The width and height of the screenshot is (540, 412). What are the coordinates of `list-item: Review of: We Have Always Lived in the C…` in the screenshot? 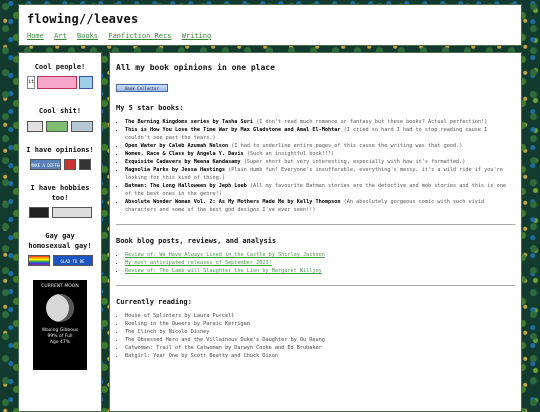 It's located at (320, 255).